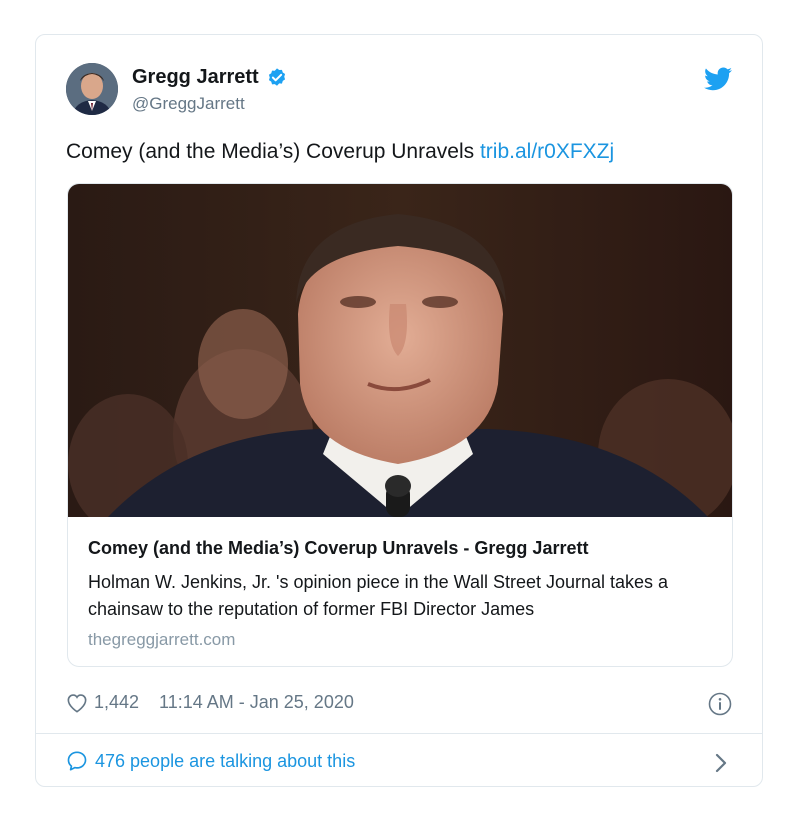 The width and height of the screenshot is (799, 840). I want to click on speech-bubble-icon, so click(77, 761).